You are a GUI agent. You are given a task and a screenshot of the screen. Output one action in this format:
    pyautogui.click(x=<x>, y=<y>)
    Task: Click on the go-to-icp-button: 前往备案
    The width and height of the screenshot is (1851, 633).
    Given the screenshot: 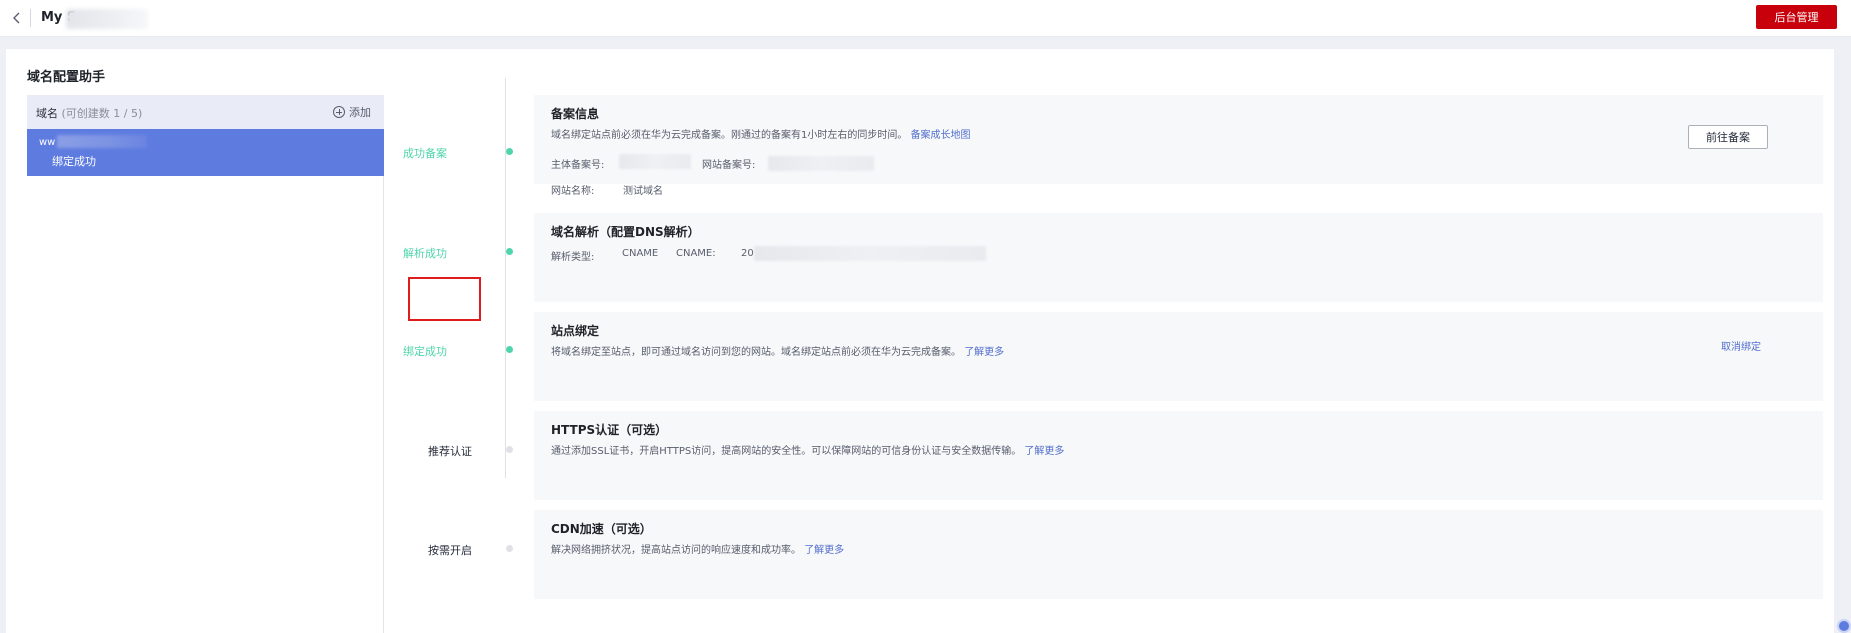 What is the action you would take?
    pyautogui.click(x=1728, y=137)
    